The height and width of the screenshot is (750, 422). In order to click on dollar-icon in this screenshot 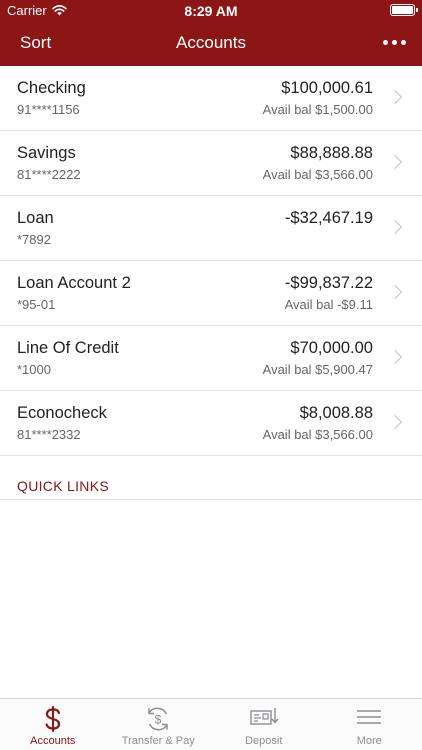, I will do `click(52, 719)`.